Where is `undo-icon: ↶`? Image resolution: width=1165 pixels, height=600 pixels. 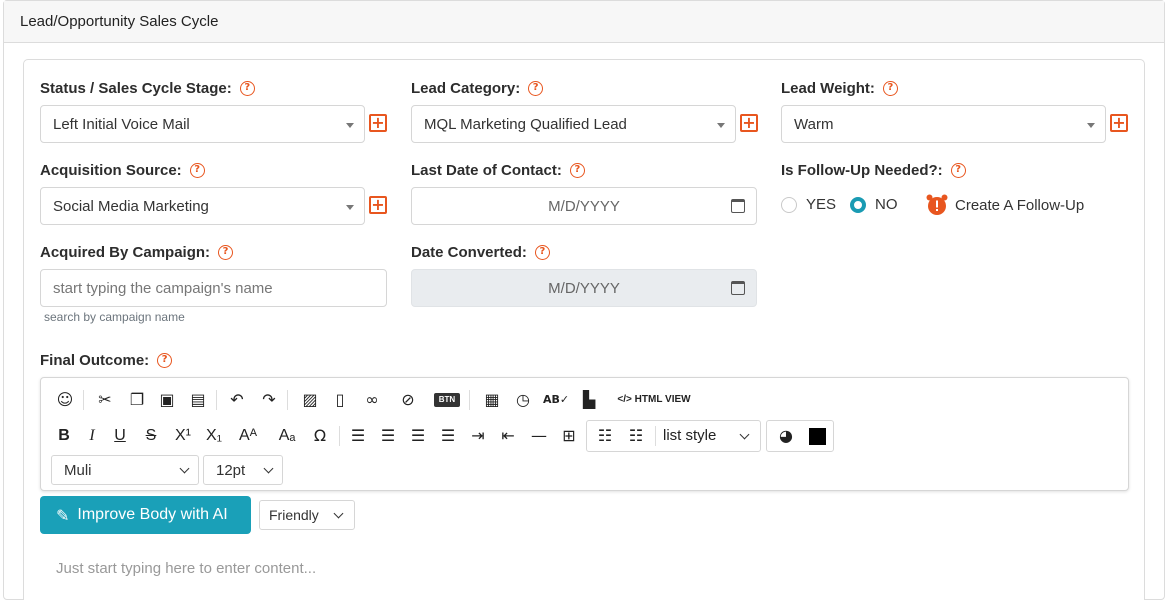
undo-icon: ↶ is located at coordinates (237, 400).